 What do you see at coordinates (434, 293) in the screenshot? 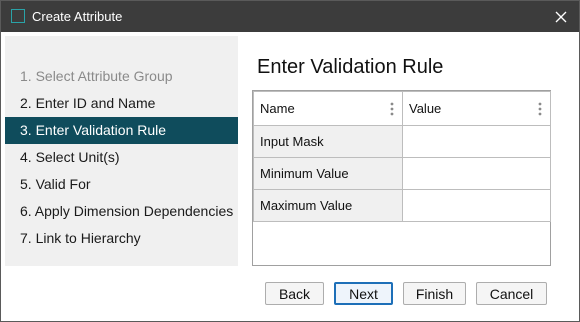
I see `finish-button: Finish` at bounding box center [434, 293].